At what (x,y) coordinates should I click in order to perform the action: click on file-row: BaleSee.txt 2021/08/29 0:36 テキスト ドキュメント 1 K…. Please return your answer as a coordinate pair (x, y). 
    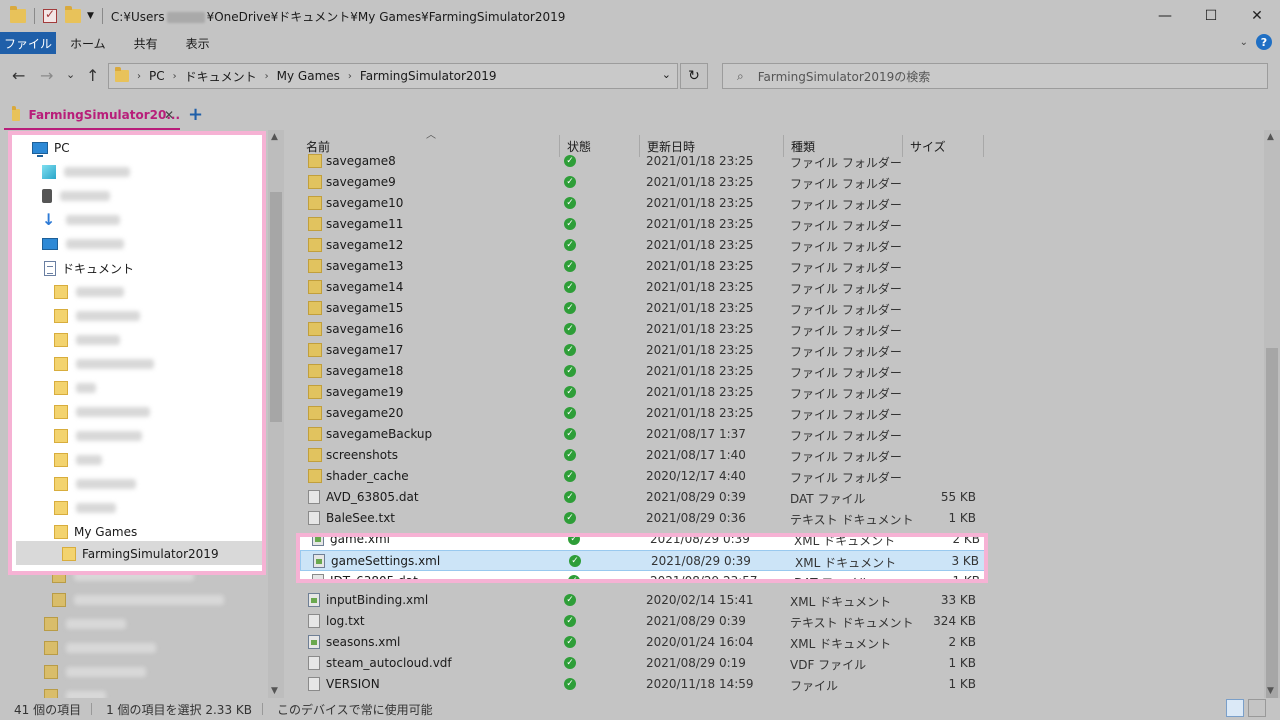
    Looking at the image, I should click on (641, 518).